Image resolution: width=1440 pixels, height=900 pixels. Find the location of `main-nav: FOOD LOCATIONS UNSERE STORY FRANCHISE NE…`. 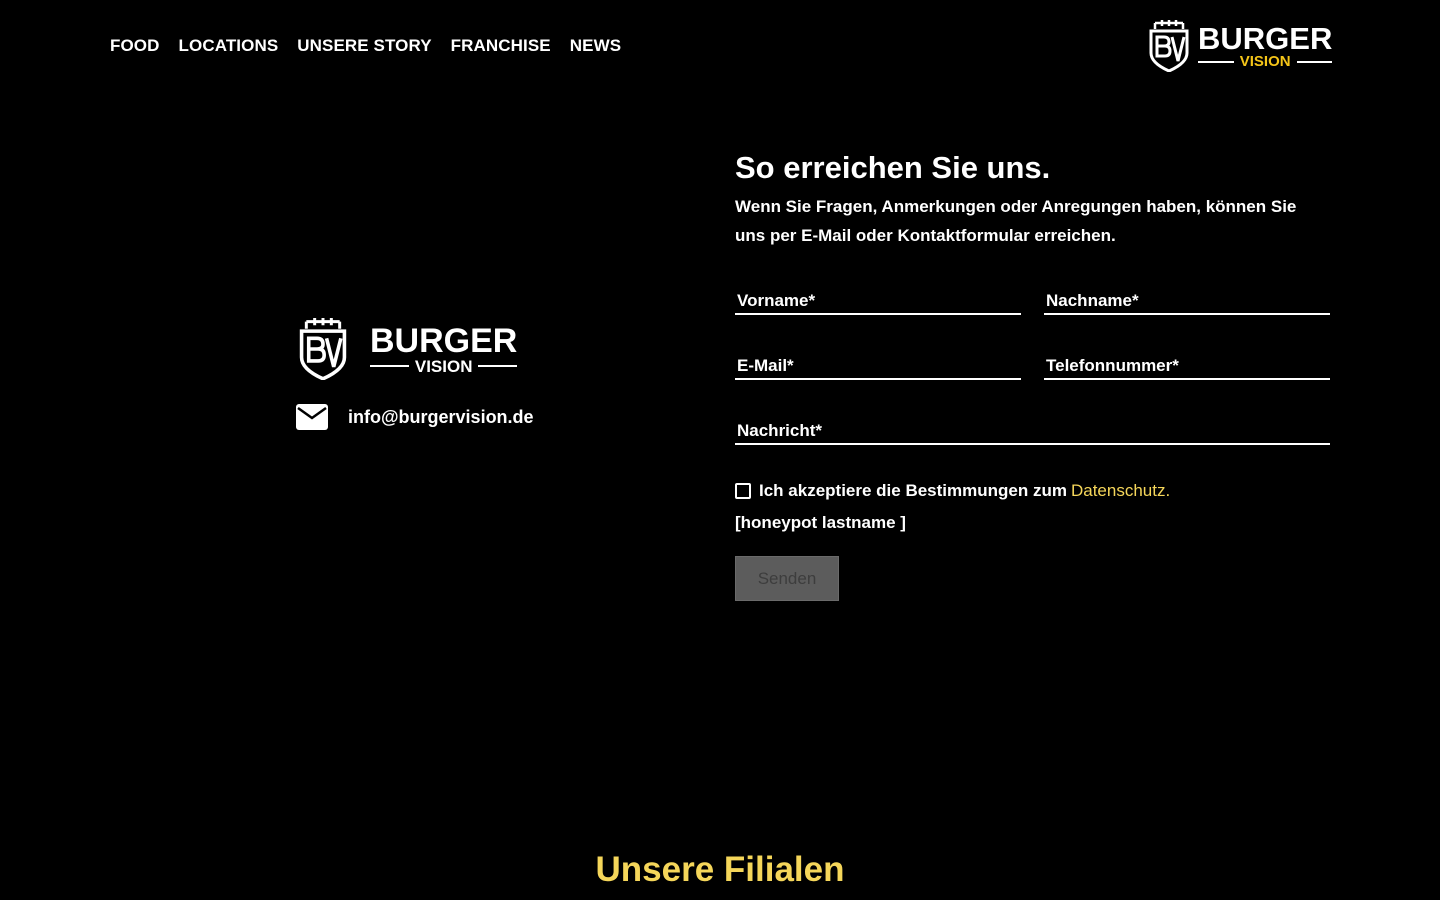

main-nav: FOOD LOCATIONS UNSERE STORY FRANCHISE NE… is located at coordinates (365, 46).